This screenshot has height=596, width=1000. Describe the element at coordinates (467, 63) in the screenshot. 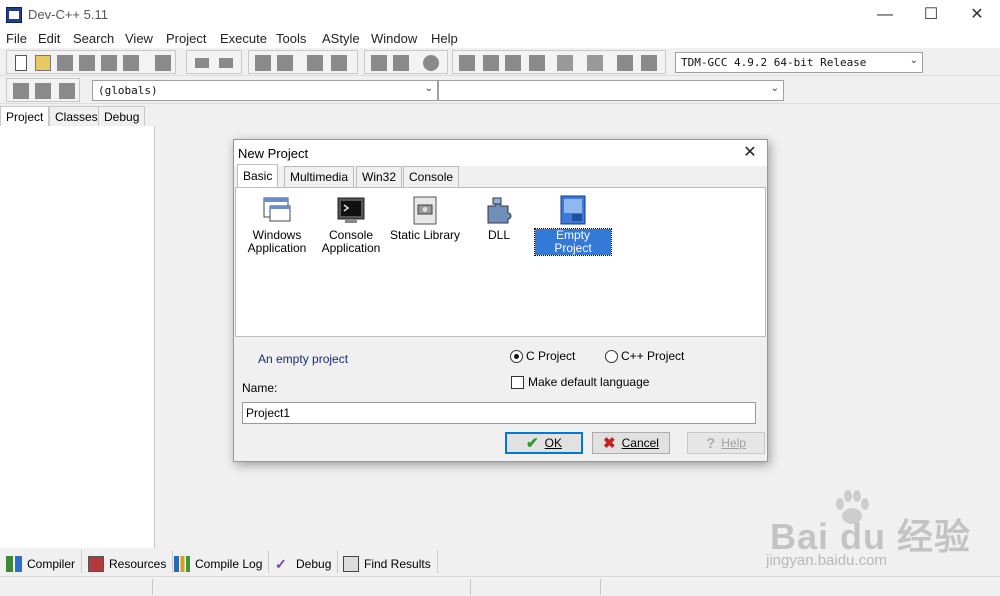

I see `compile-icon` at that location.